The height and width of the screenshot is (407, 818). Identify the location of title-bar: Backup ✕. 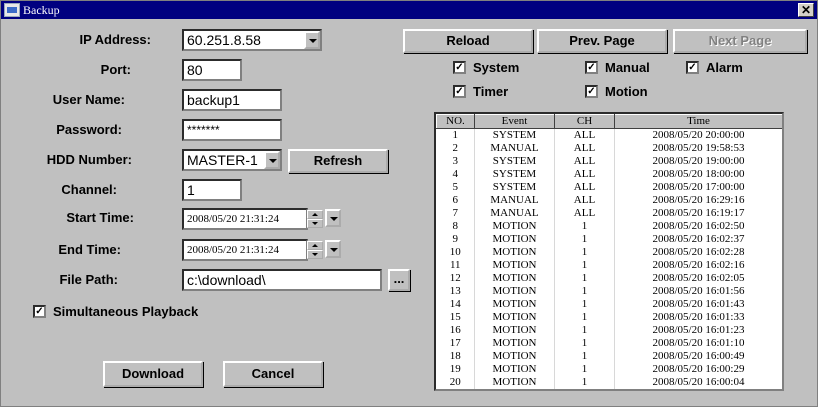
(409, 10).